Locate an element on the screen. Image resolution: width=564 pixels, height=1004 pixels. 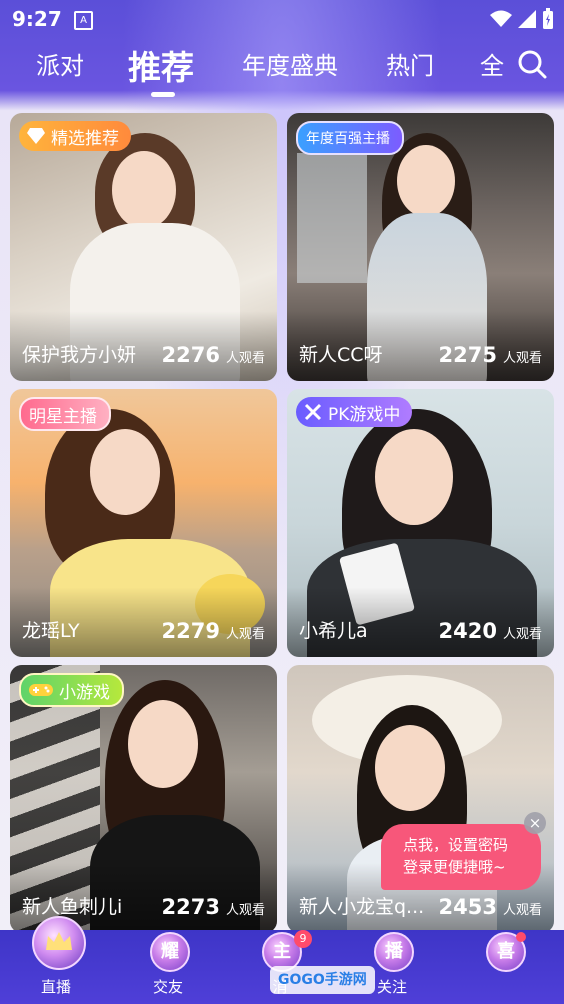
viewer-count-number: 2273 is located at coordinates (190, 907).